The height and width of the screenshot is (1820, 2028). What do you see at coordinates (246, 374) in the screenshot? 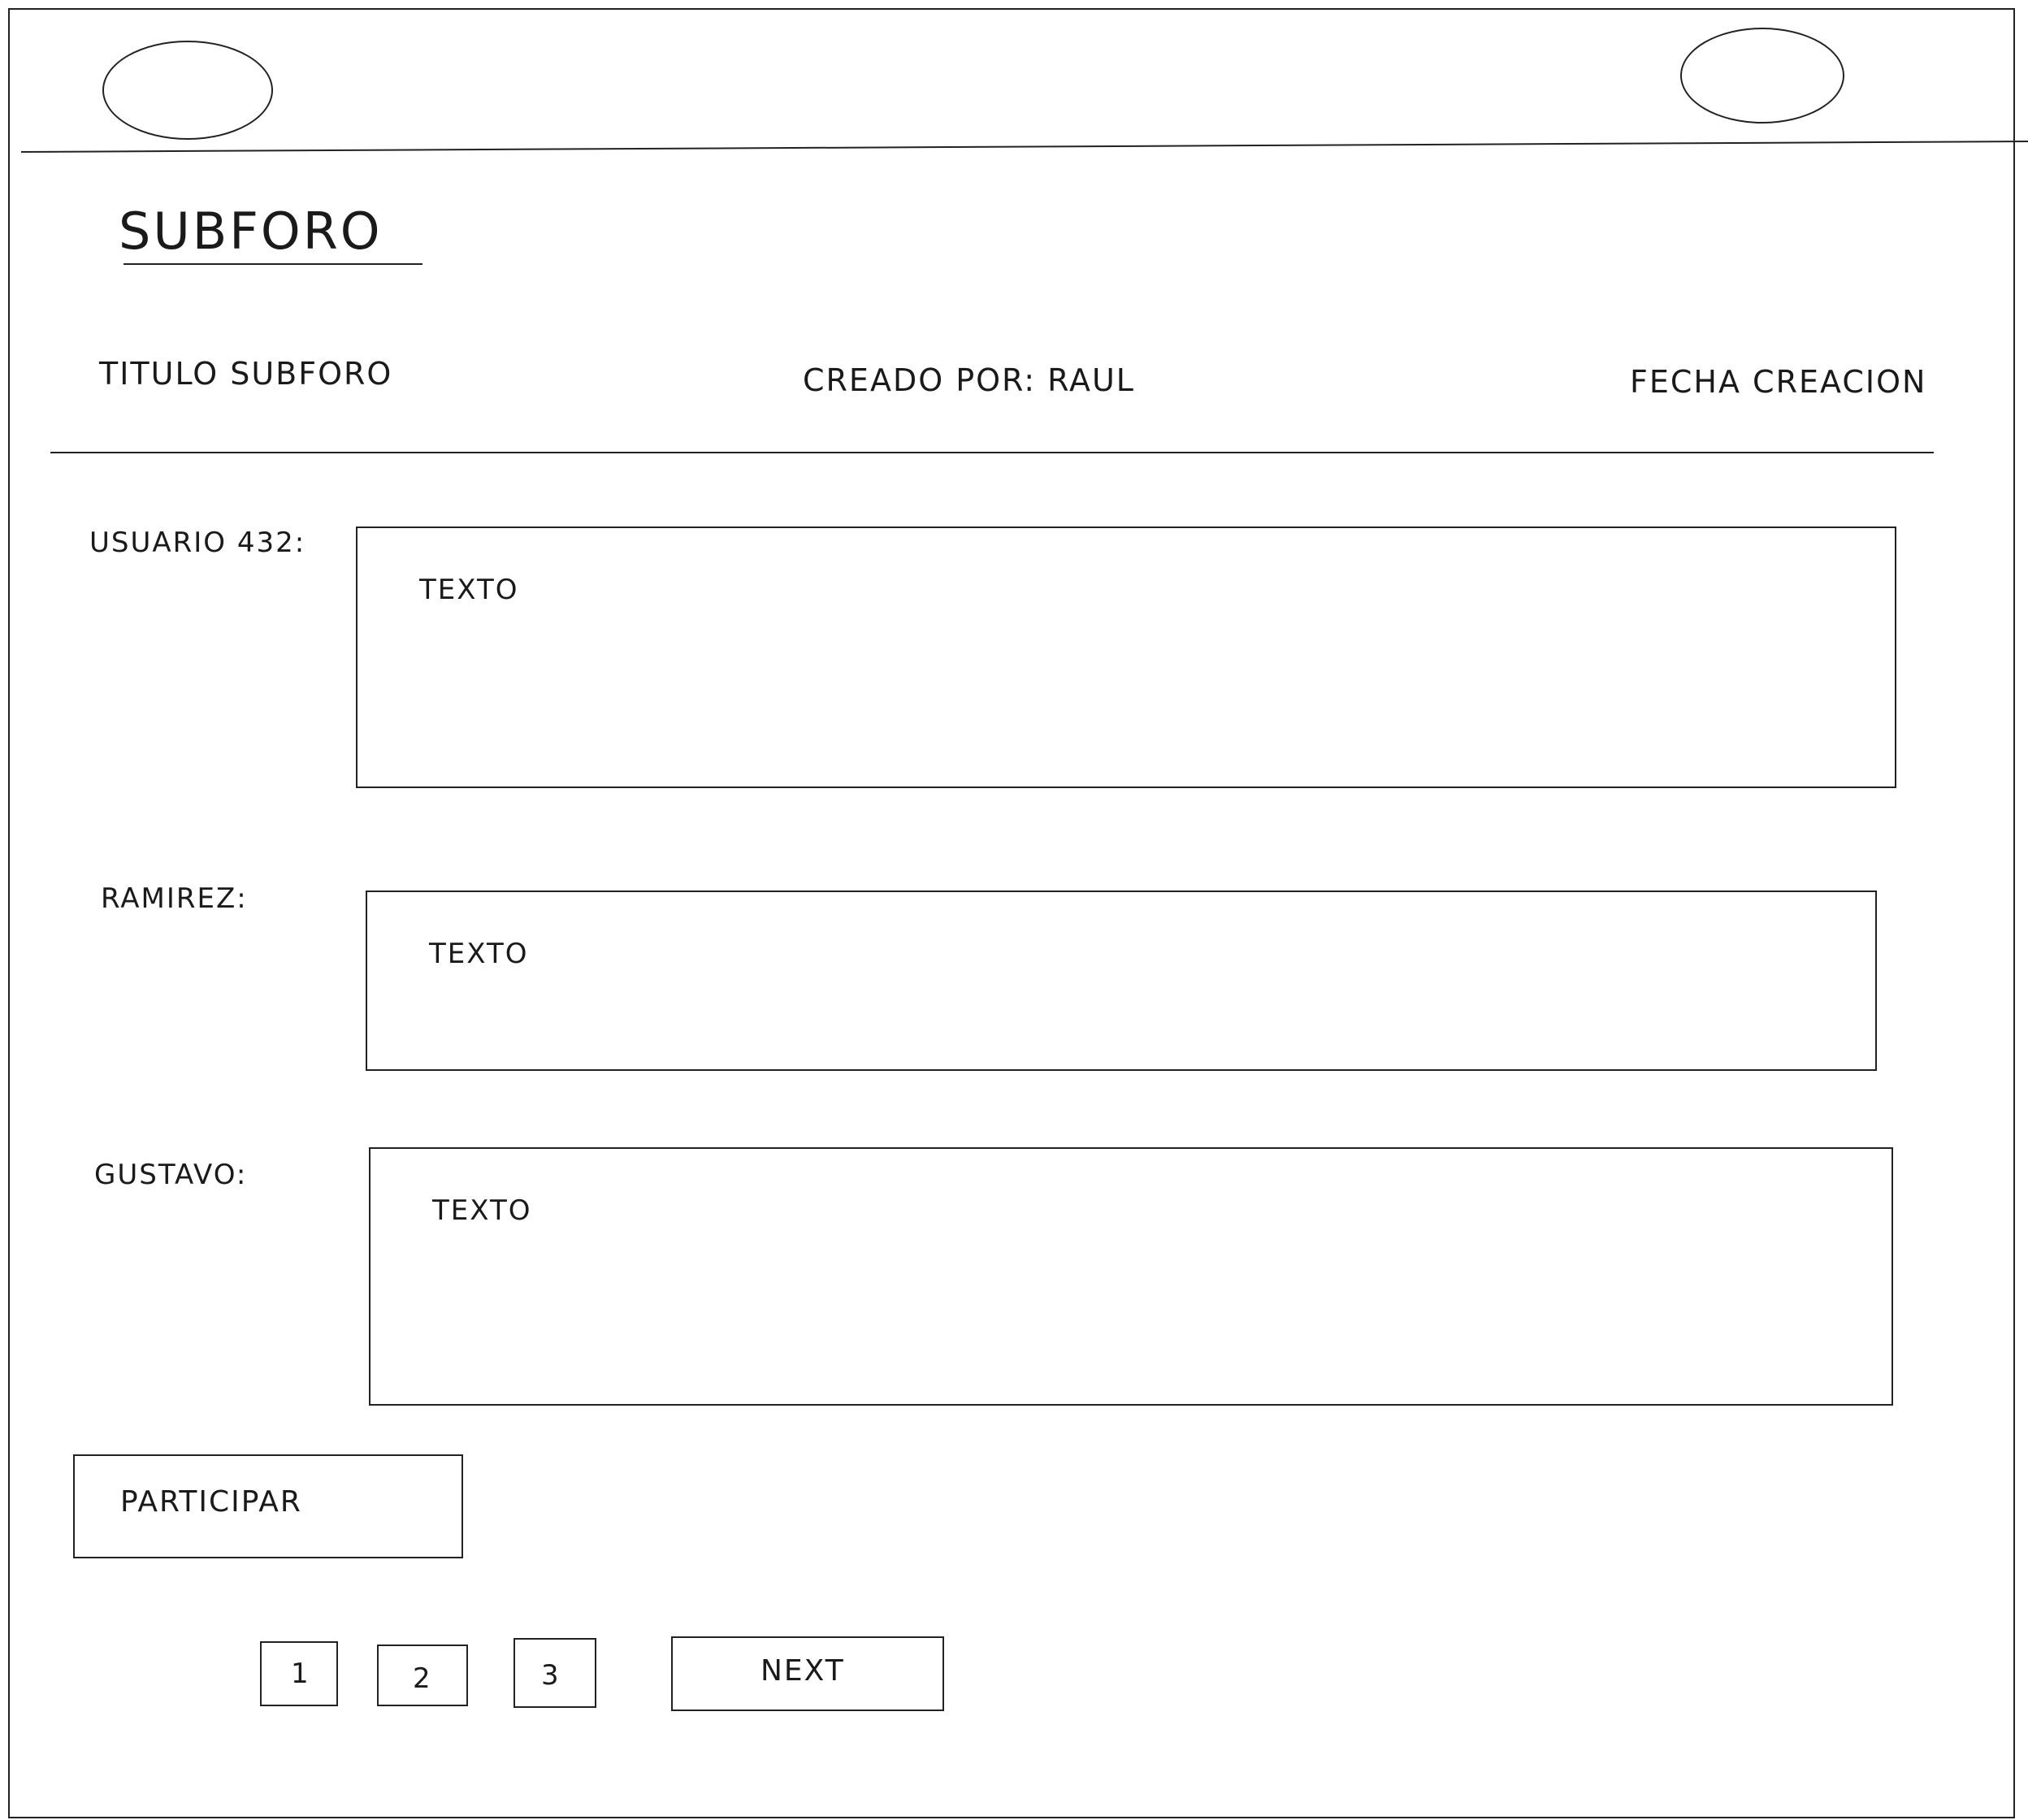
I see `subforum-title: TITULO SUBFORO` at bounding box center [246, 374].